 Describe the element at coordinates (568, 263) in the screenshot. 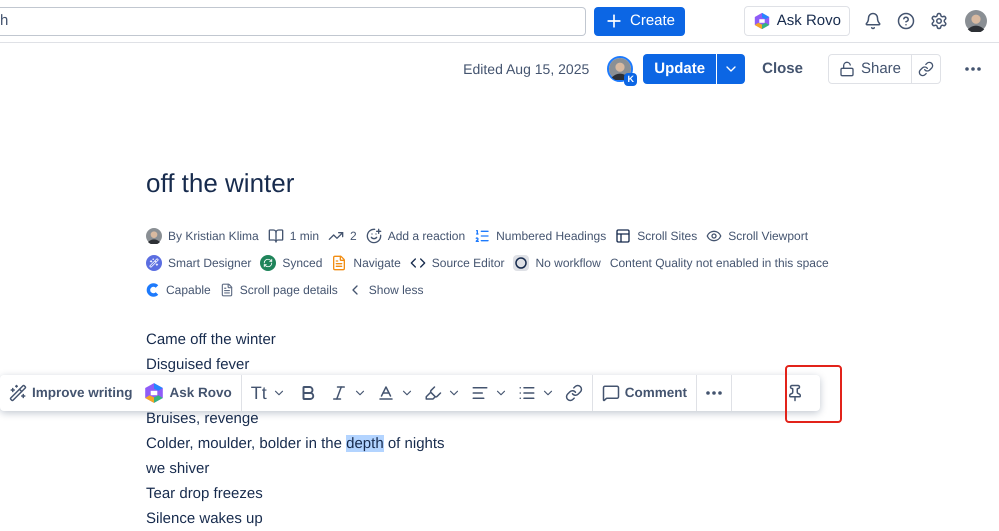

I see `meta-label: No workflow` at that location.